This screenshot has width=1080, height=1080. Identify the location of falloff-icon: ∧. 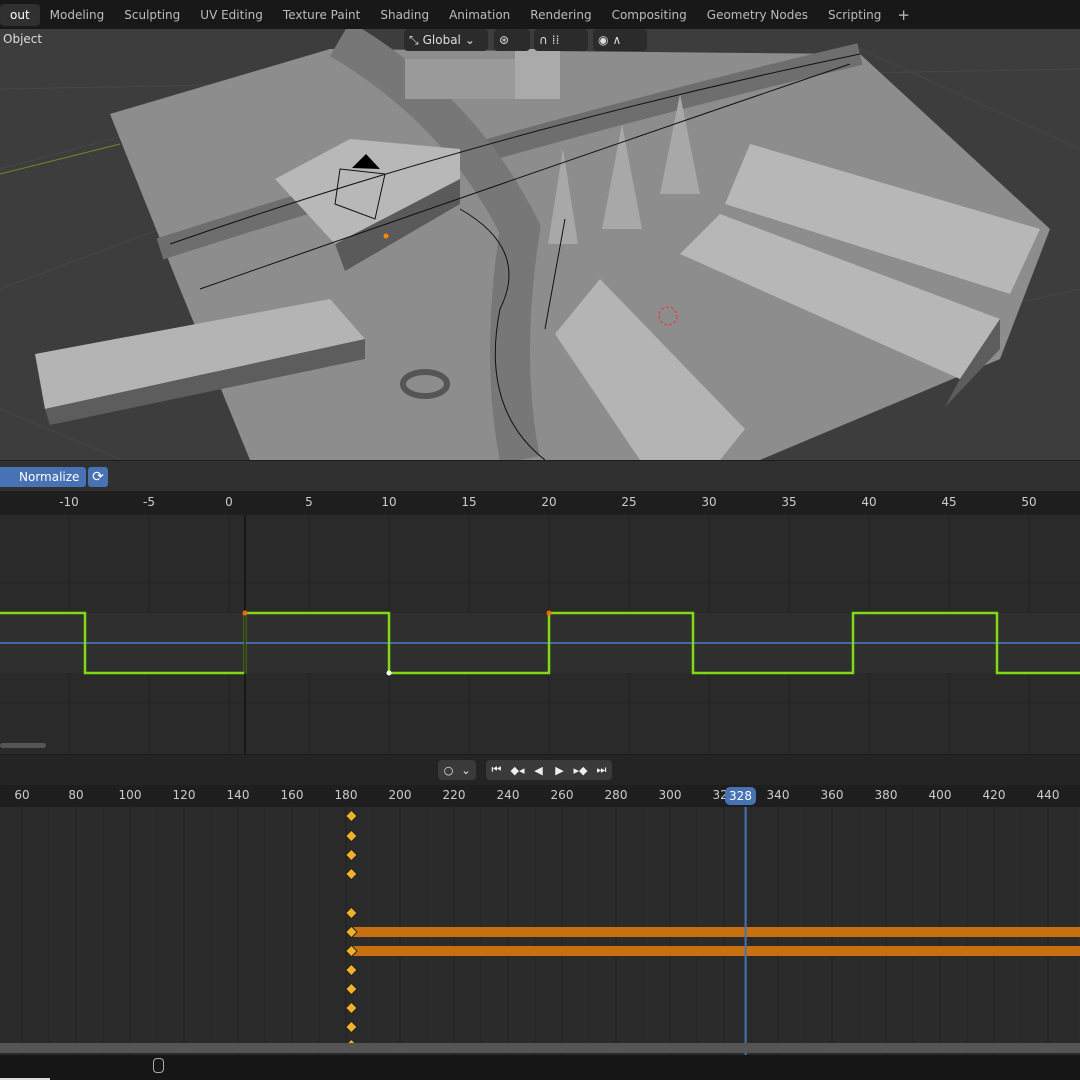
(617, 40).